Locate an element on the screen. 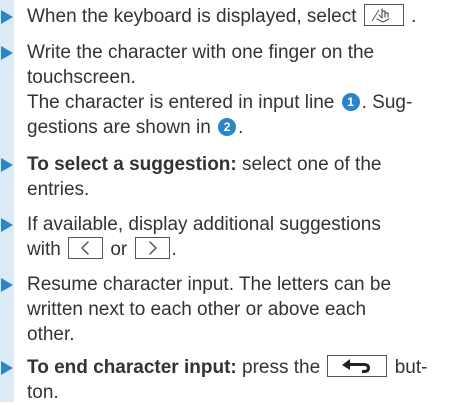 The image size is (458, 405). step-5-line-2: written next to each other or above each is located at coordinates (197, 309).